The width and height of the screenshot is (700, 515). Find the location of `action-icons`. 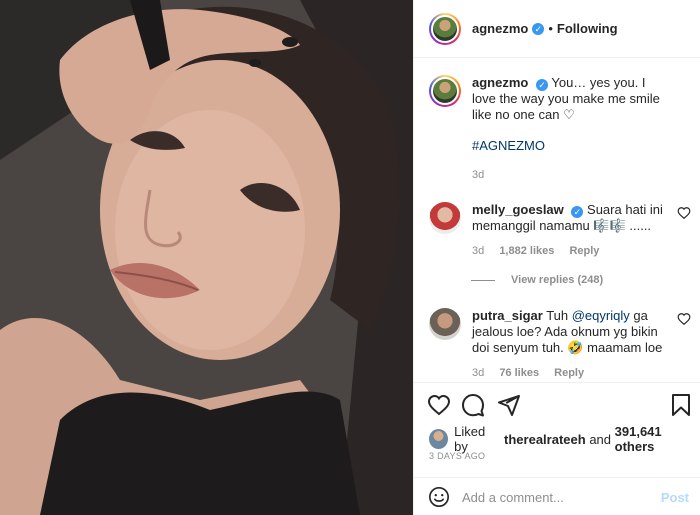

action-icons is located at coordinates (559, 406).